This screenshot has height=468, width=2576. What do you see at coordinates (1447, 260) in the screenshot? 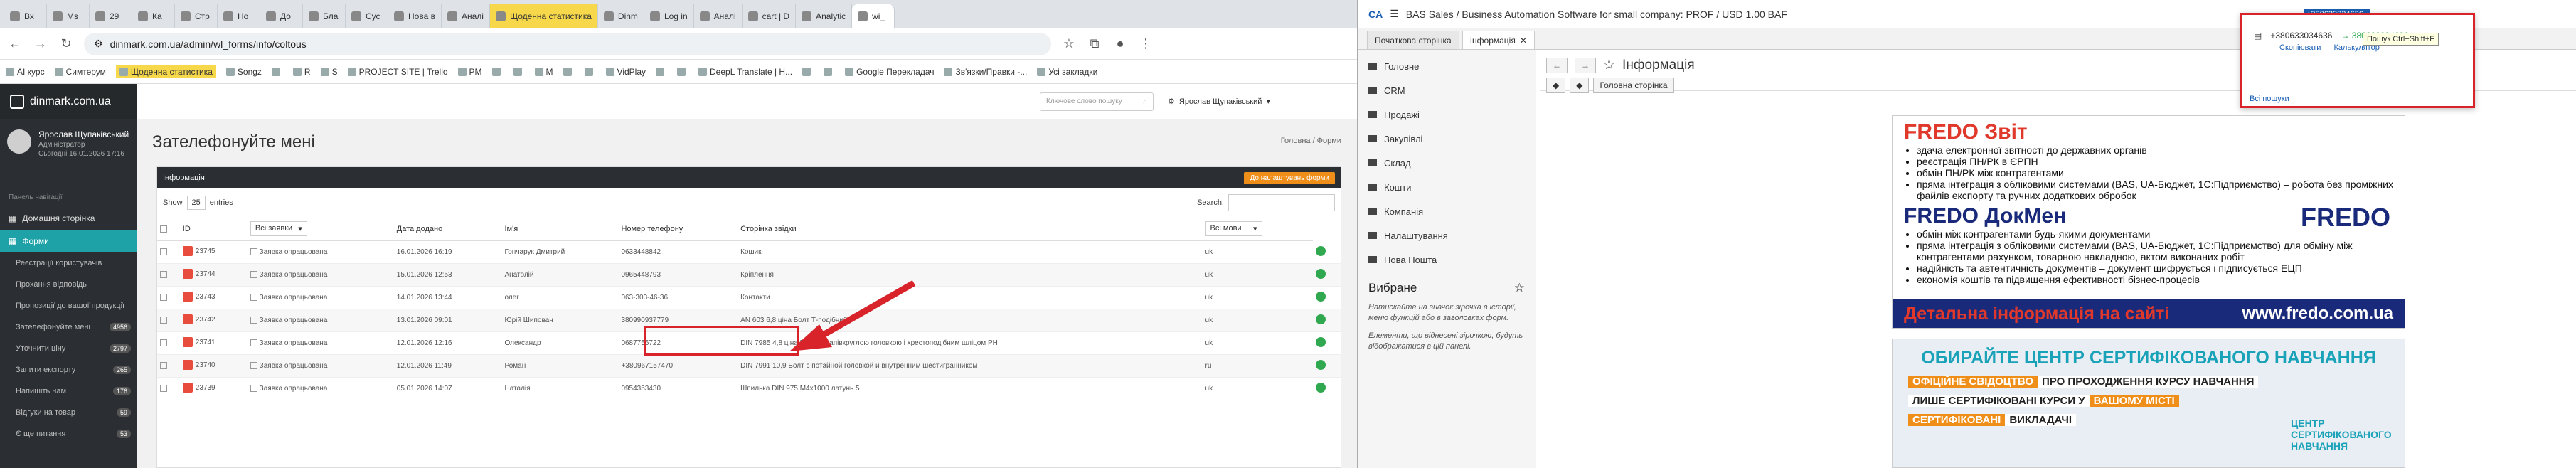
I see `app-nav-item: Нова Пошта` at bounding box center [1447, 260].